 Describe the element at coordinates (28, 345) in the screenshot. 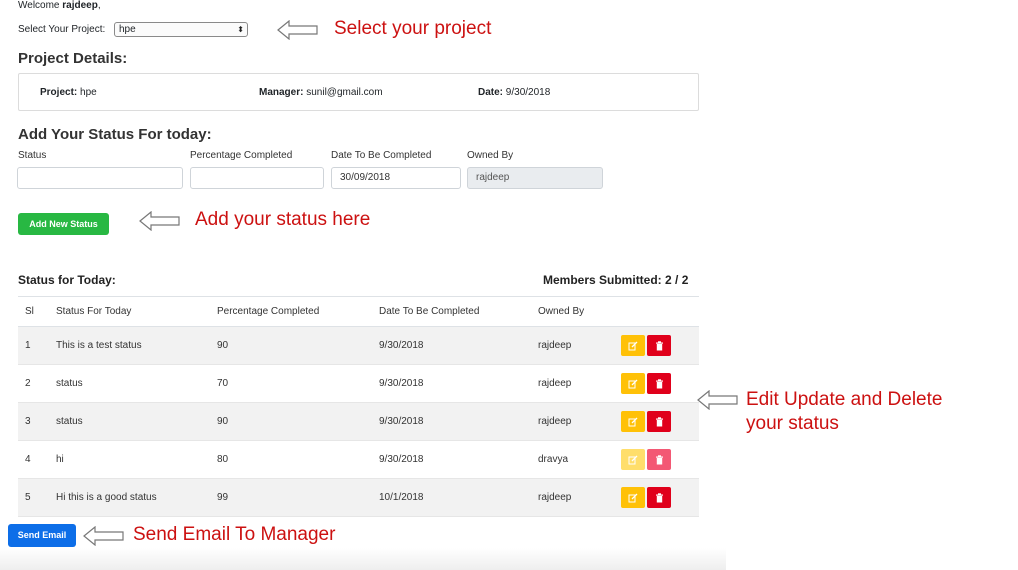

I see `row-sl: 1` at that location.